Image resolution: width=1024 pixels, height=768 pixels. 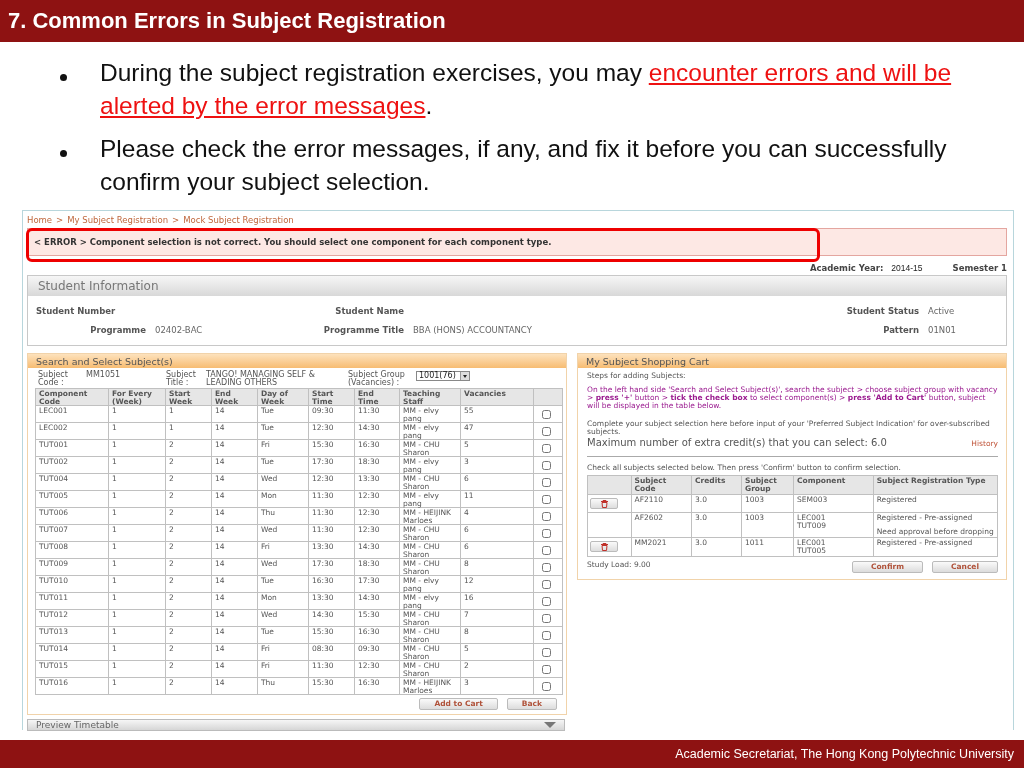 What do you see at coordinates (900, 330) in the screenshot?
I see `field-label: Pattern` at bounding box center [900, 330].